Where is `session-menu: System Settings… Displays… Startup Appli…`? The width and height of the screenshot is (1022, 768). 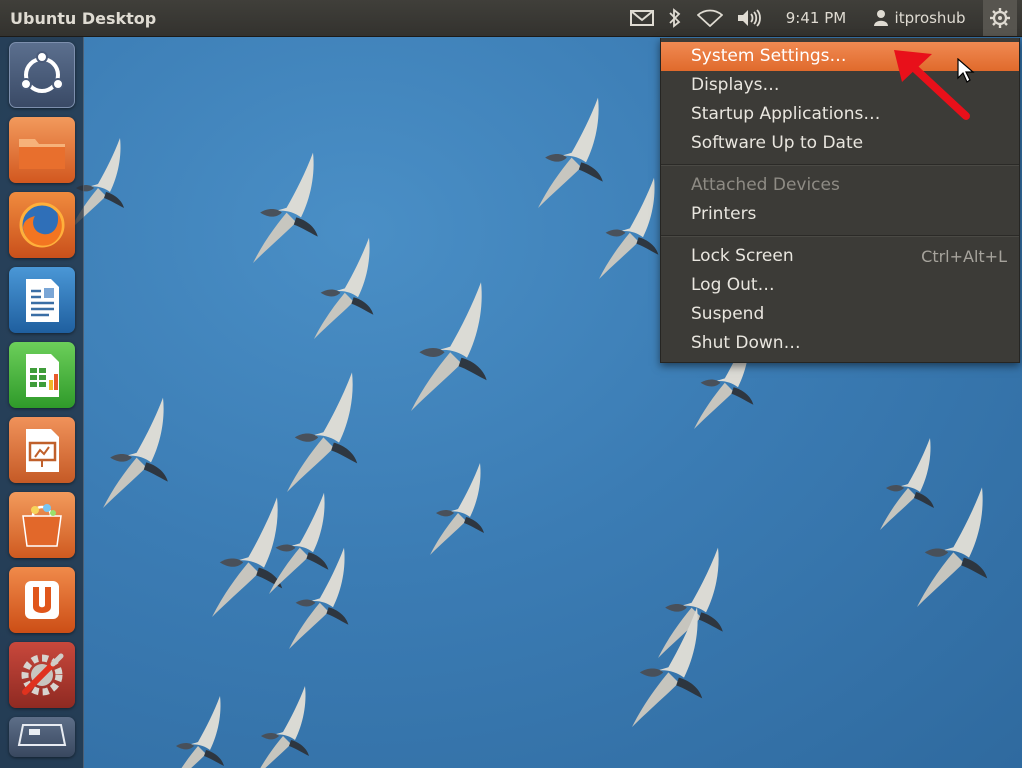
session-menu: System Settings… Displays… Startup Appli… is located at coordinates (840, 200).